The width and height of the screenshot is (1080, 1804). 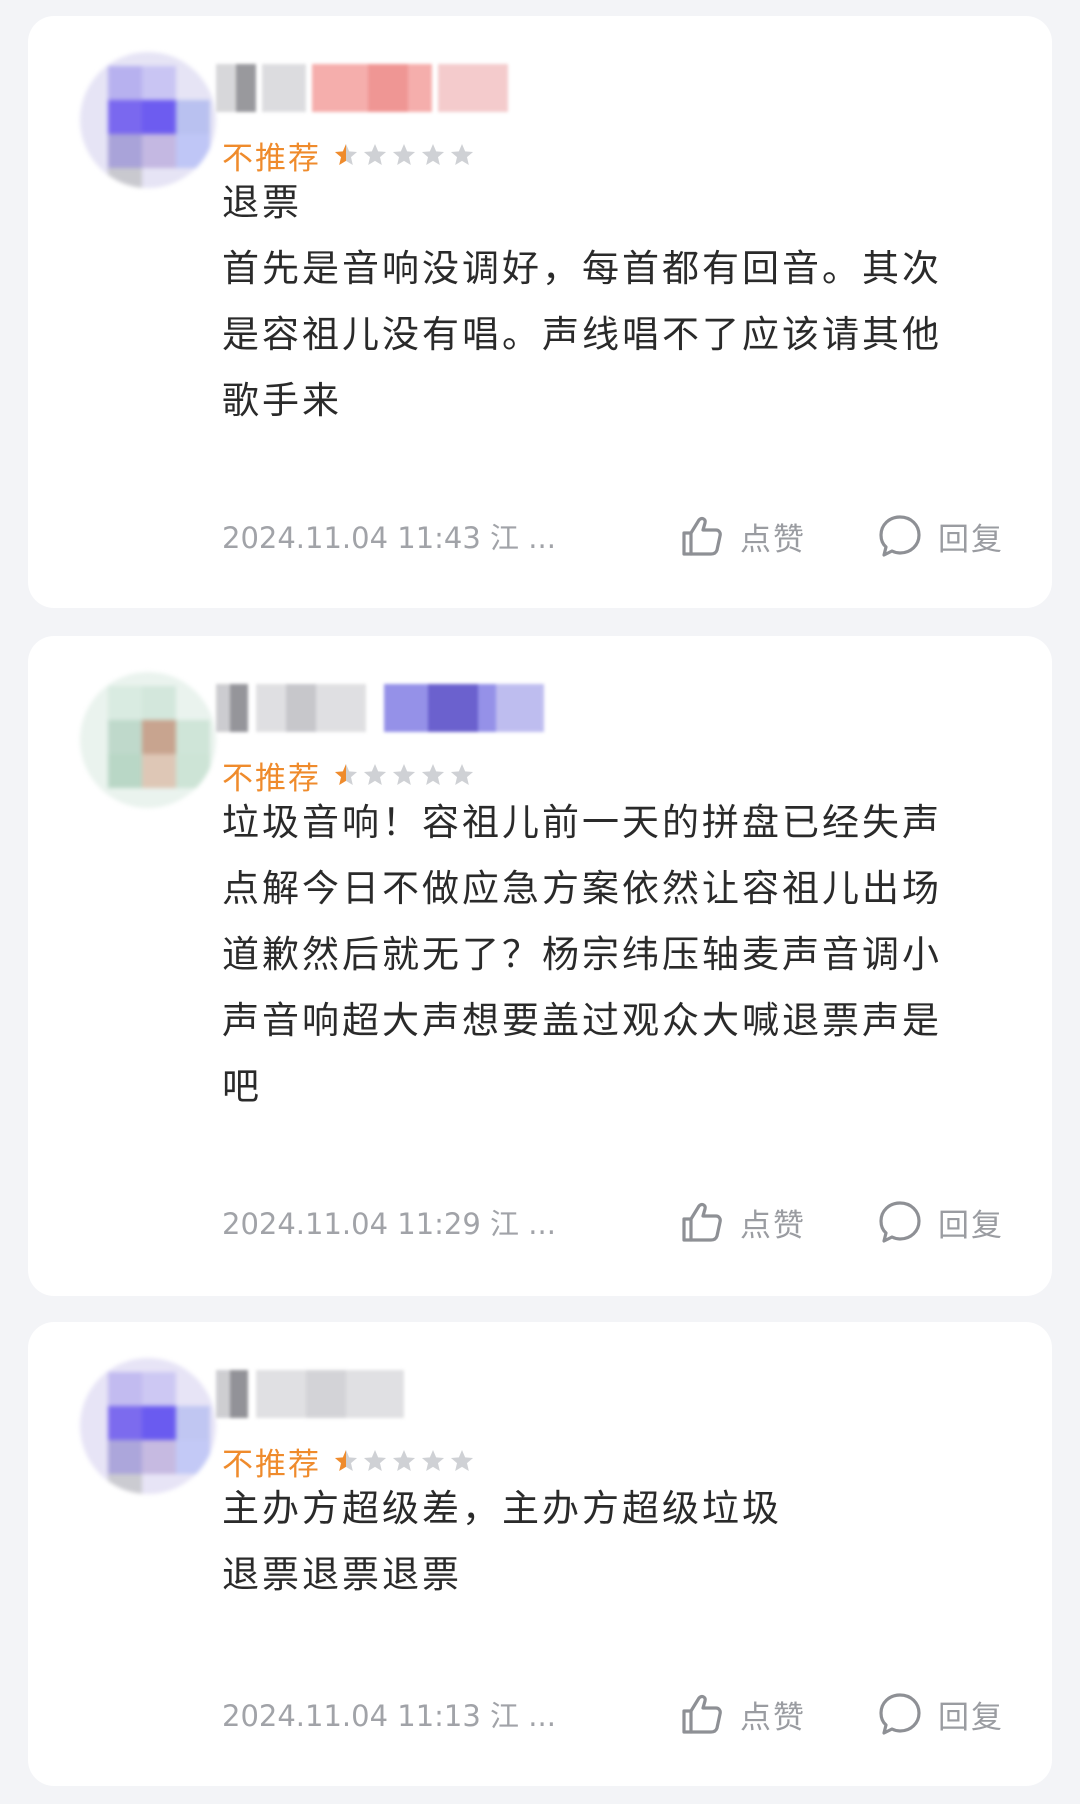 What do you see at coordinates (582, 1020) in the screenshot?
I see `review-text-line: 声音响超大声想要盖过观众大喊退票声是` at bounding box center [582, 1020].